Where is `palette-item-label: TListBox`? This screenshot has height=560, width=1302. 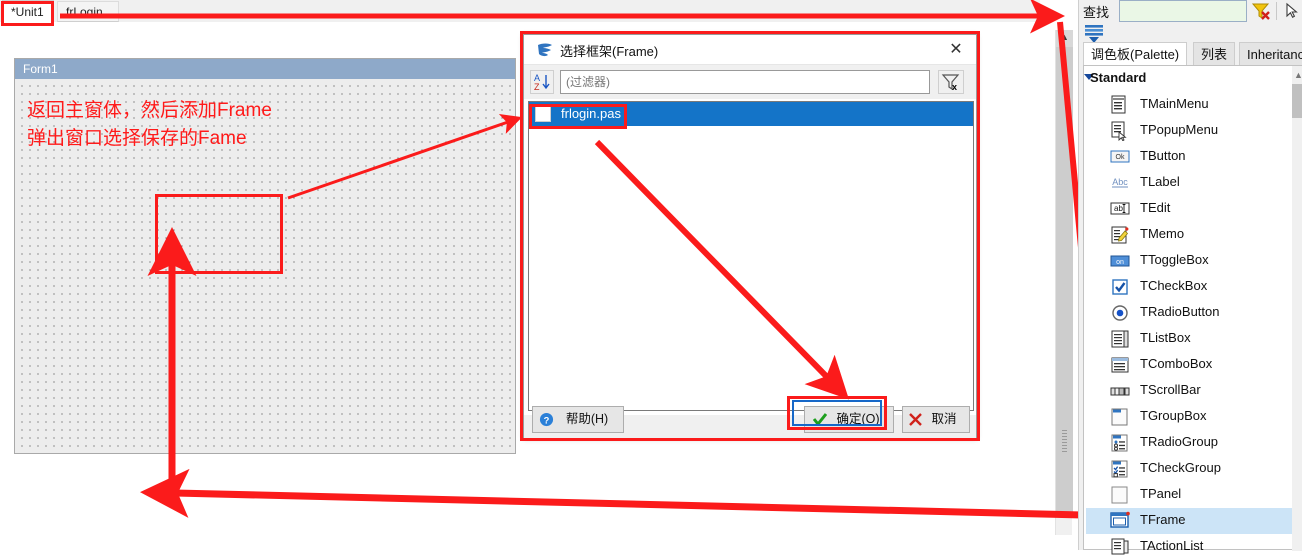 palette-item-label: TListBox is located at coordinates (1165, 337).